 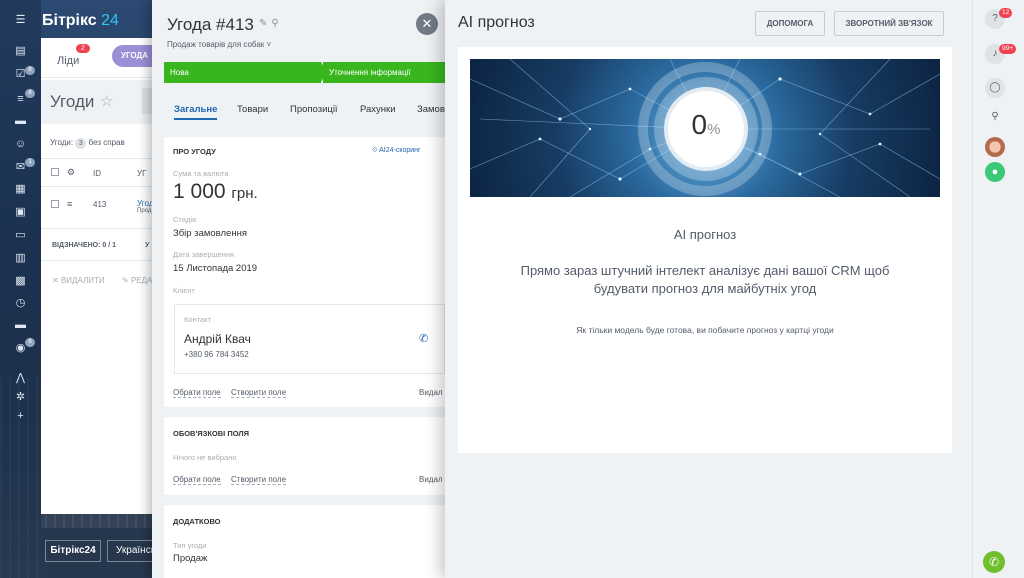 What do you see at coordinates (147, 245) in the screenshot?
I see `selected-trail: У` at bounding box center [147, 245].